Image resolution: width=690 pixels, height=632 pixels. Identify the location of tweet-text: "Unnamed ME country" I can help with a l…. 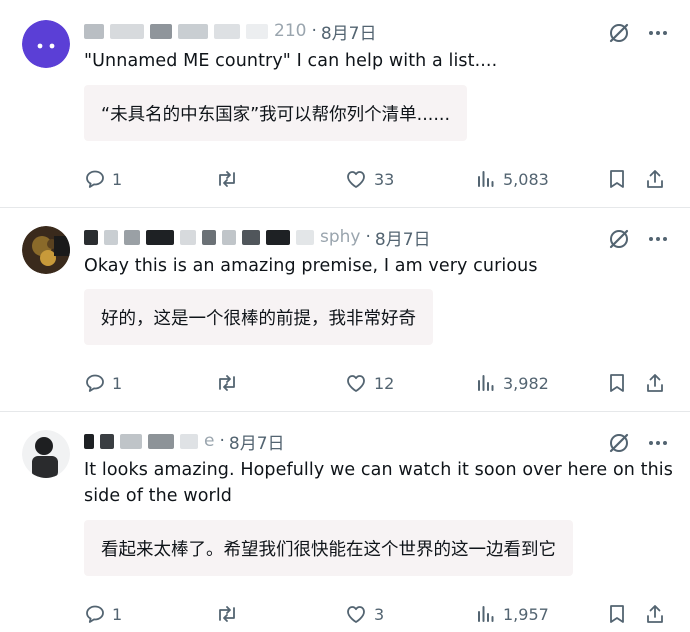
(291, 61).